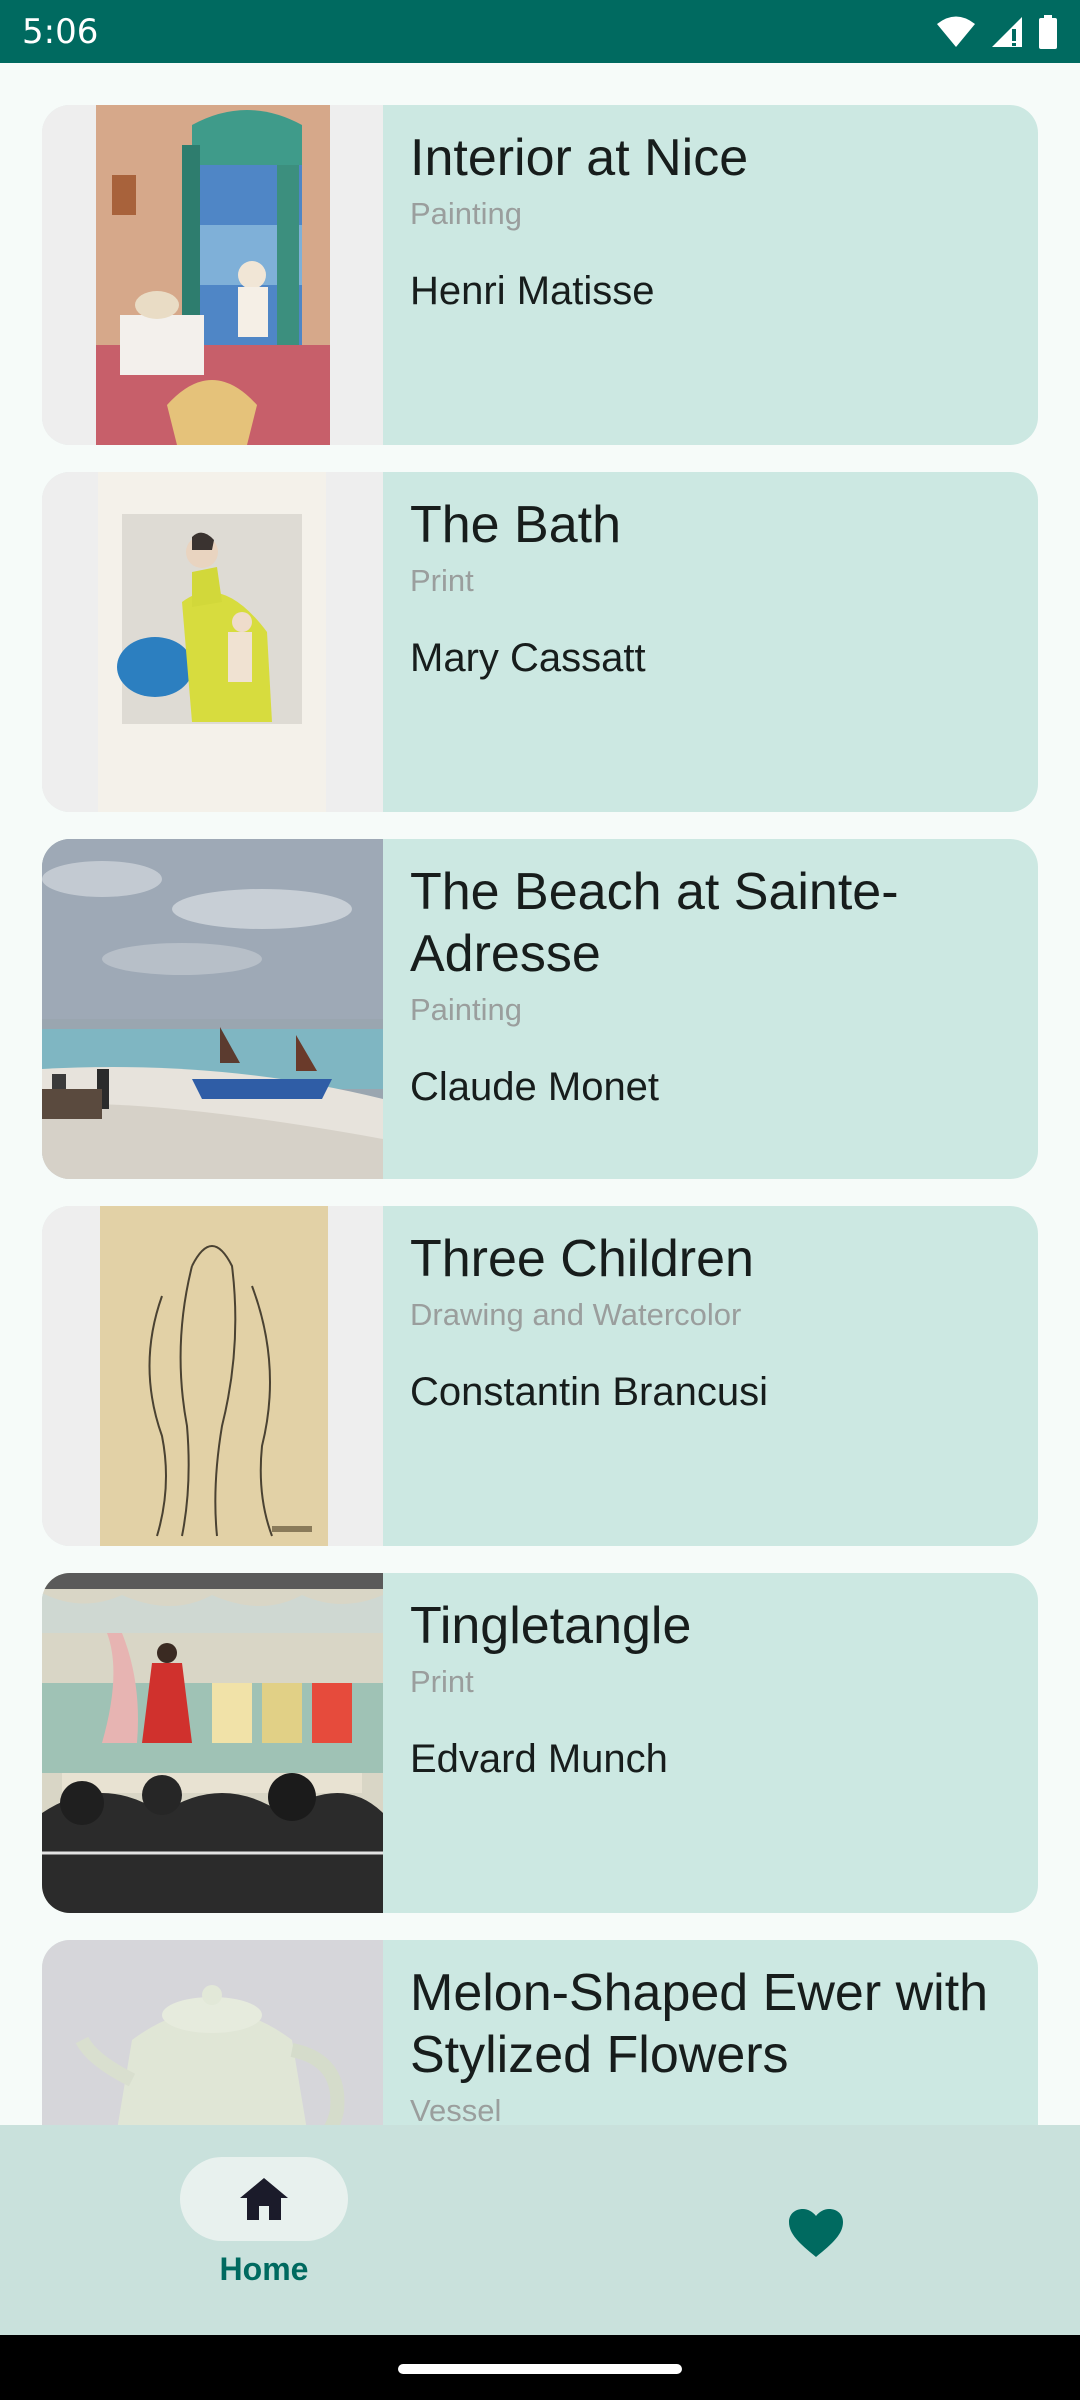 This screenshot has height=2400, width=1080. What do you see at coordinates (264, 2269) in the screenshot?
I see `nav-home-label: Home` at bounding box center [264, 2269].